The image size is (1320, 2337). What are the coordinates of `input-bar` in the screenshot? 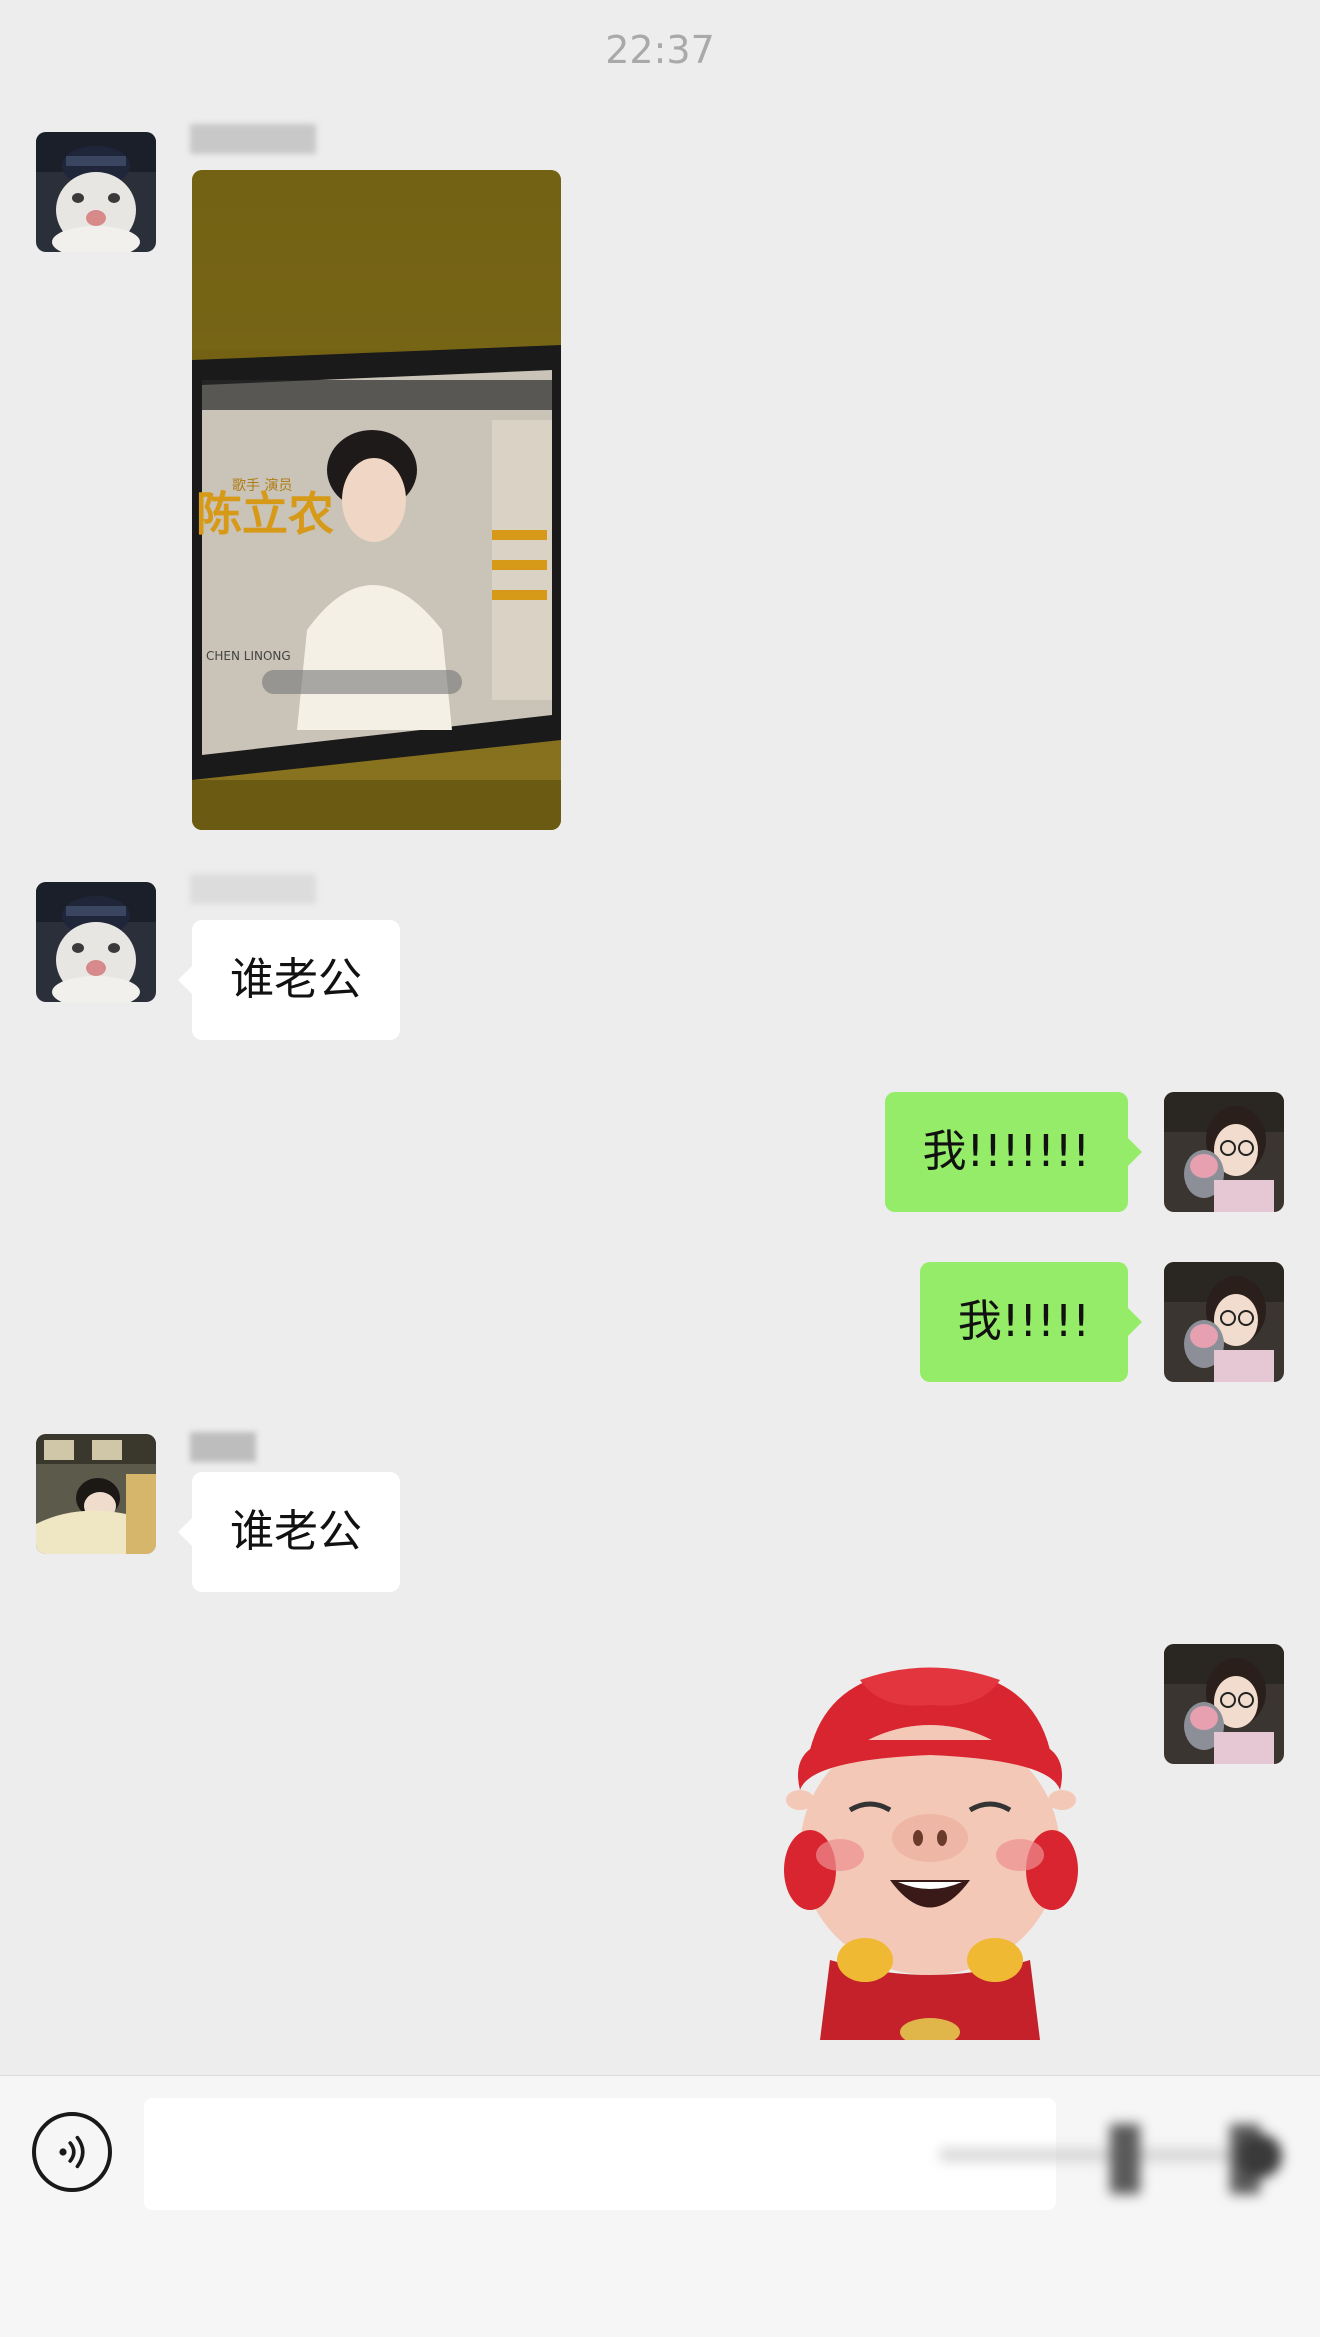 It's located at (660, 2206).